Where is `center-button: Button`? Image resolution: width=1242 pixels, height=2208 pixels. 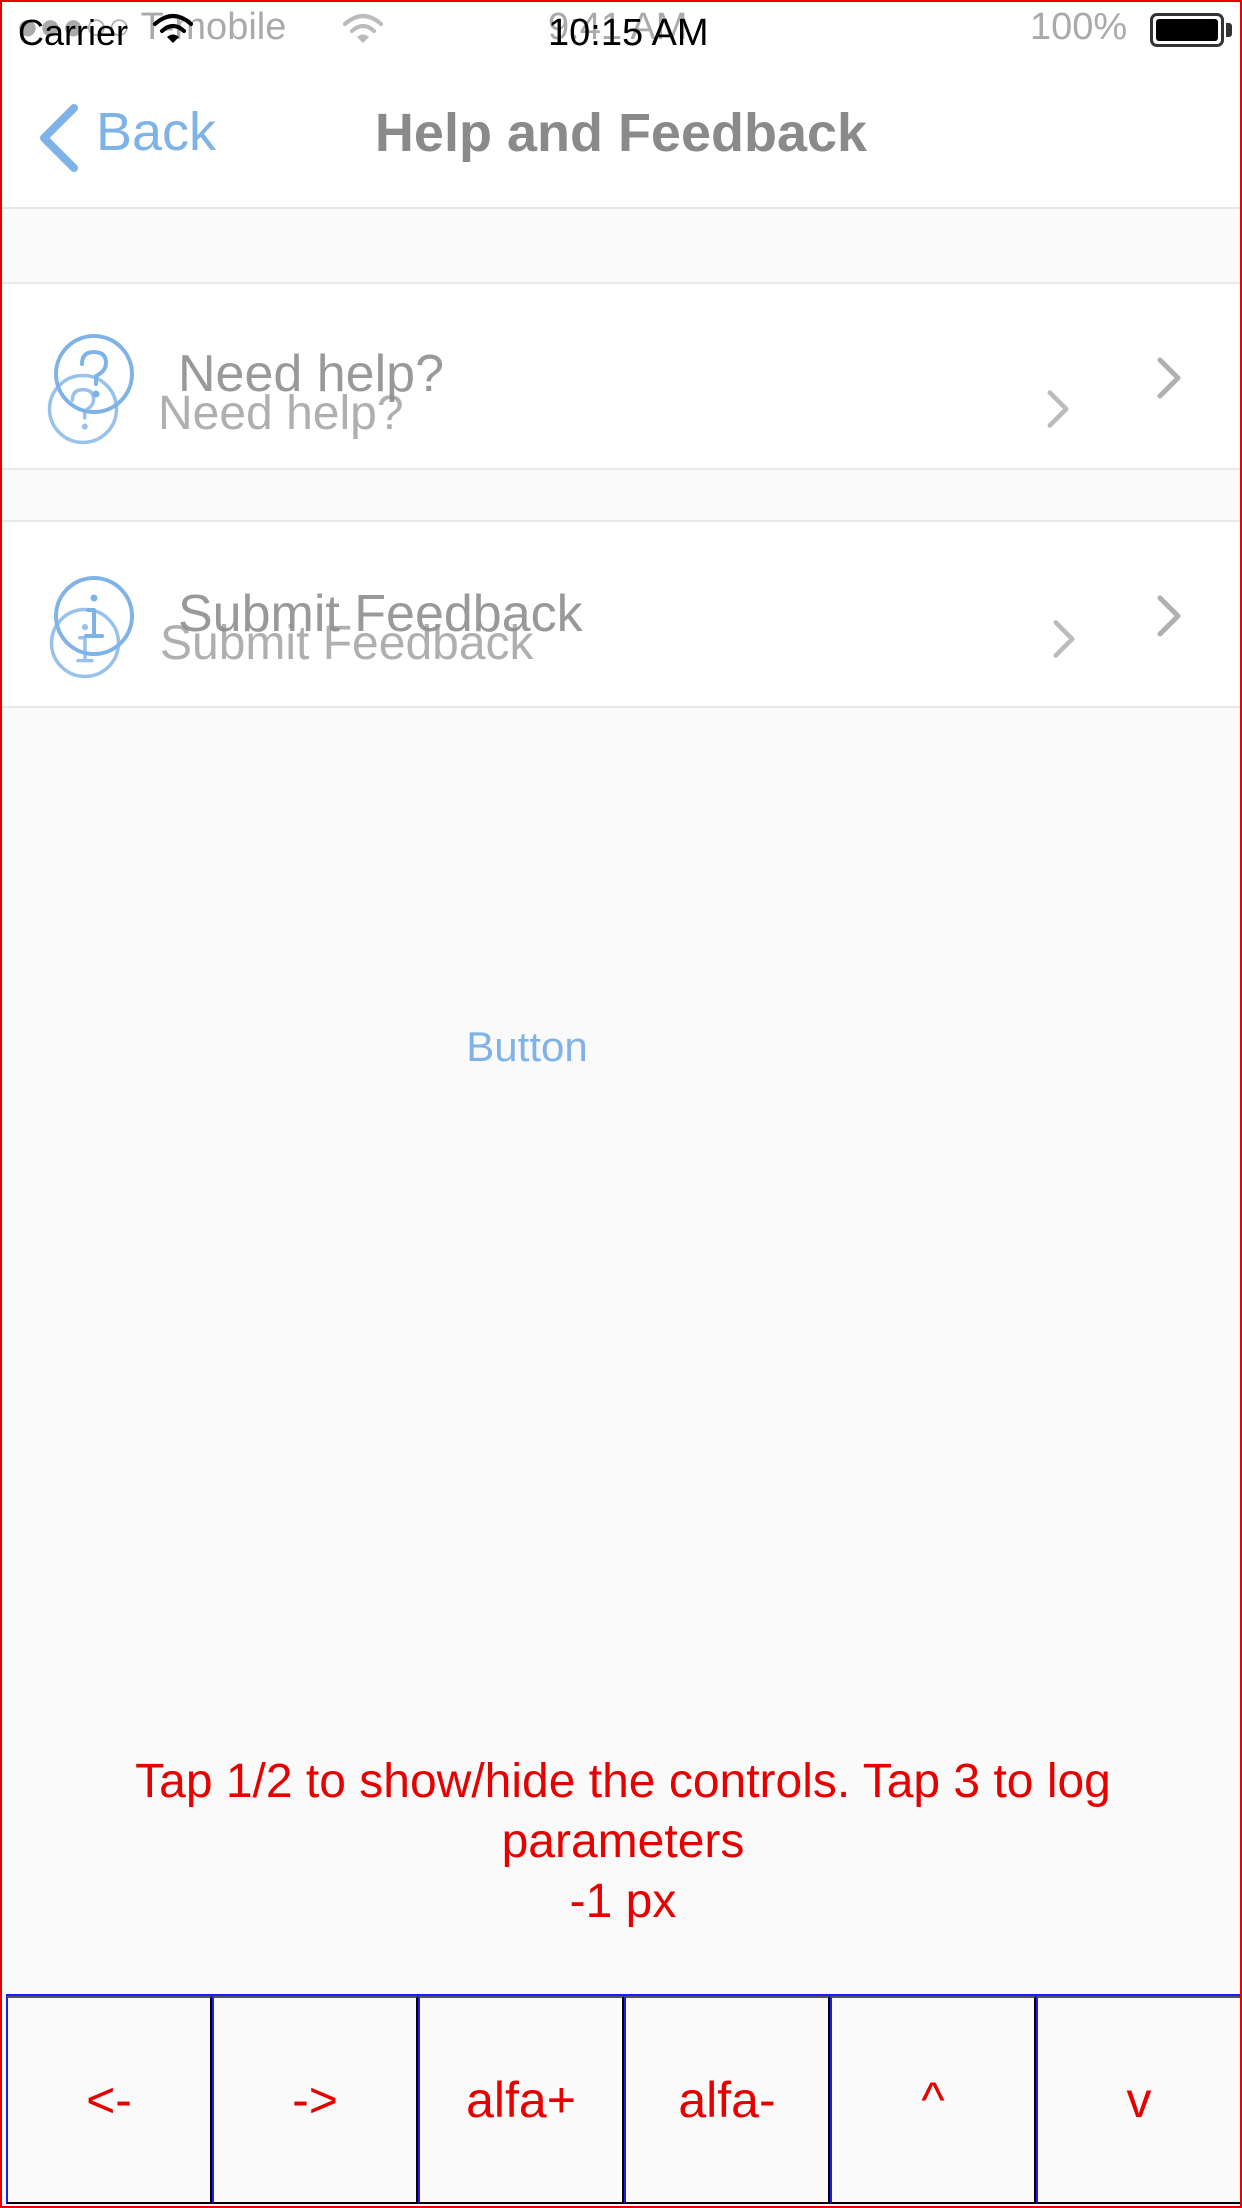 center-button: Button is located at coordinates (527, 1047).